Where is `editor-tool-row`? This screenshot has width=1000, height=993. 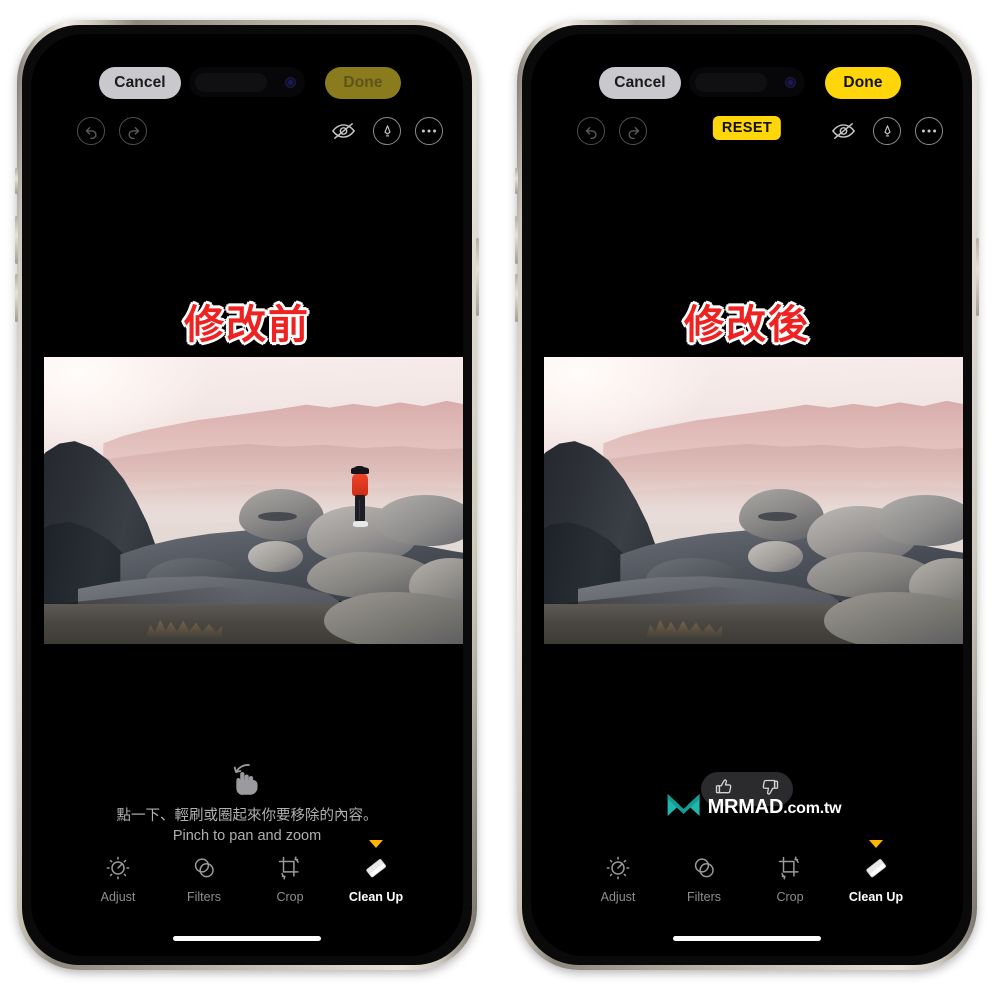
editor-tool-row is located at coordinates (247, 131).